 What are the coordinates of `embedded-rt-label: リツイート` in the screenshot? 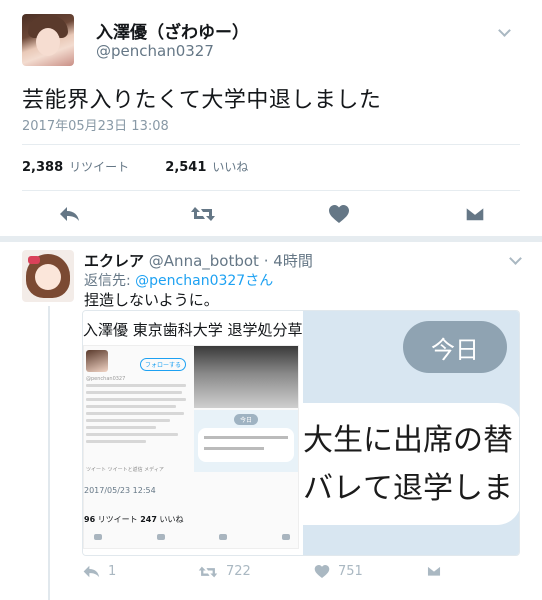 It's located at (117, 519).